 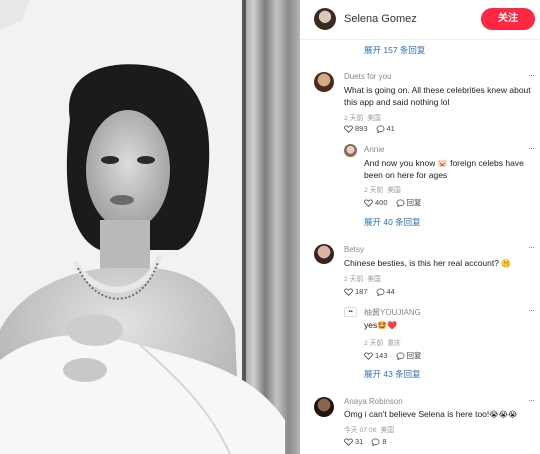 I want to click on reply-avatar: ▪▪, so click(x=350, y=312).